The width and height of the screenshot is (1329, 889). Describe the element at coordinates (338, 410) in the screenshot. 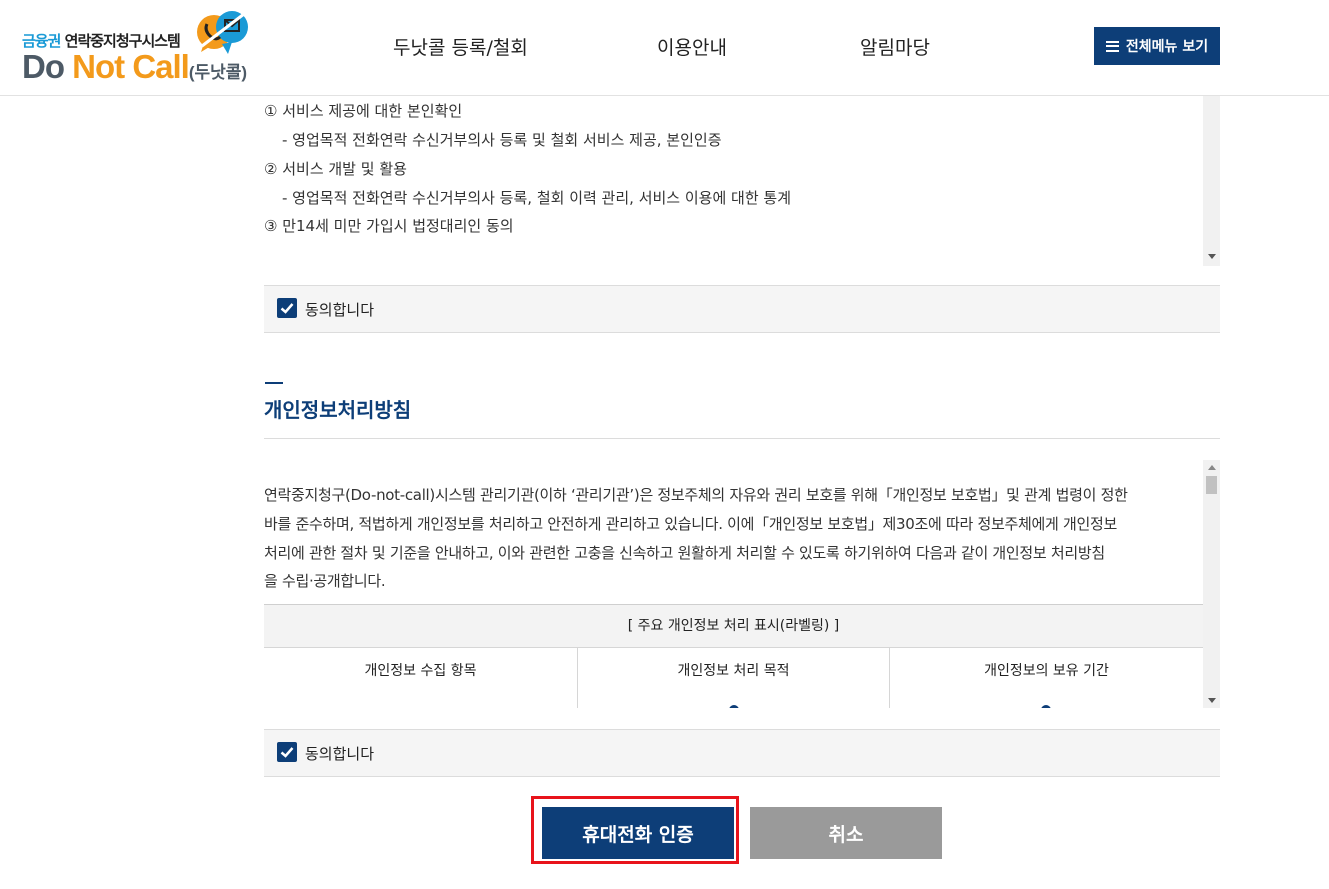

I see `section-title-privacy: 개인정보처리방침` at that location.